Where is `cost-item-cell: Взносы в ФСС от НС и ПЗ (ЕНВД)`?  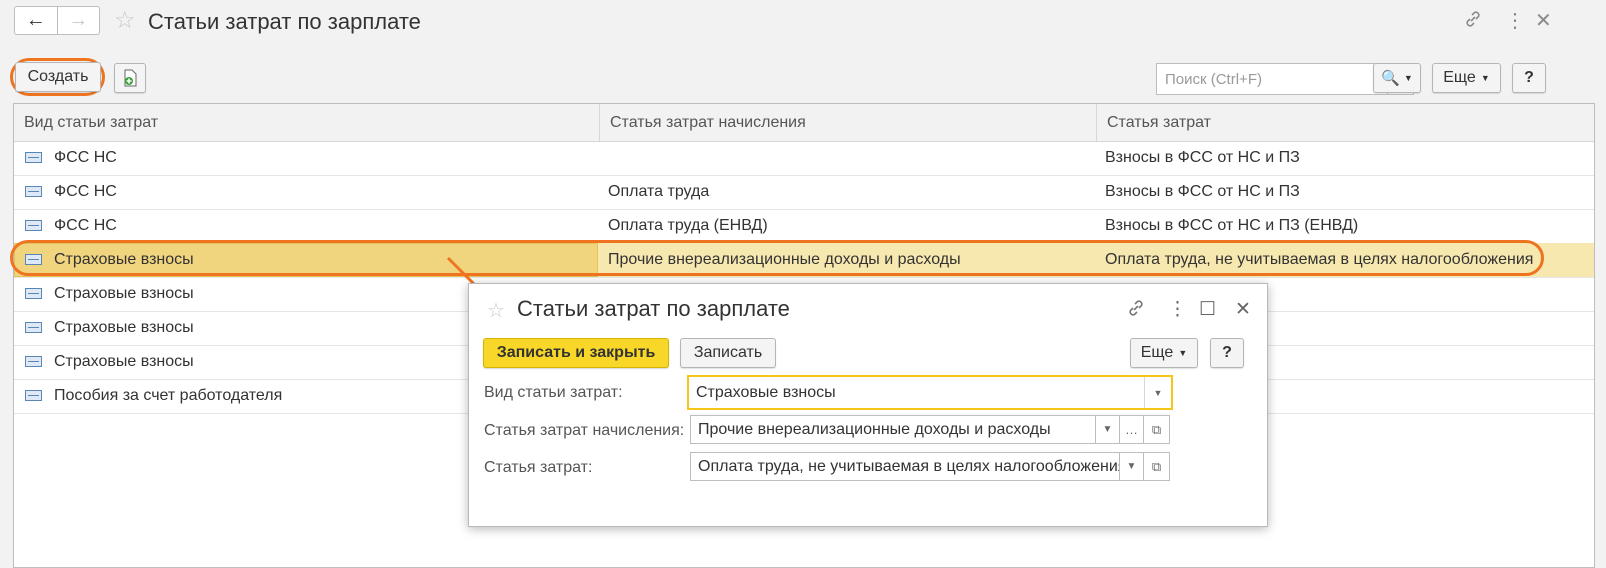
cost-item-cell: Взносы в ФСС от НС и ПЗ (ЕНВД) is located at coordinates (1232, 225).